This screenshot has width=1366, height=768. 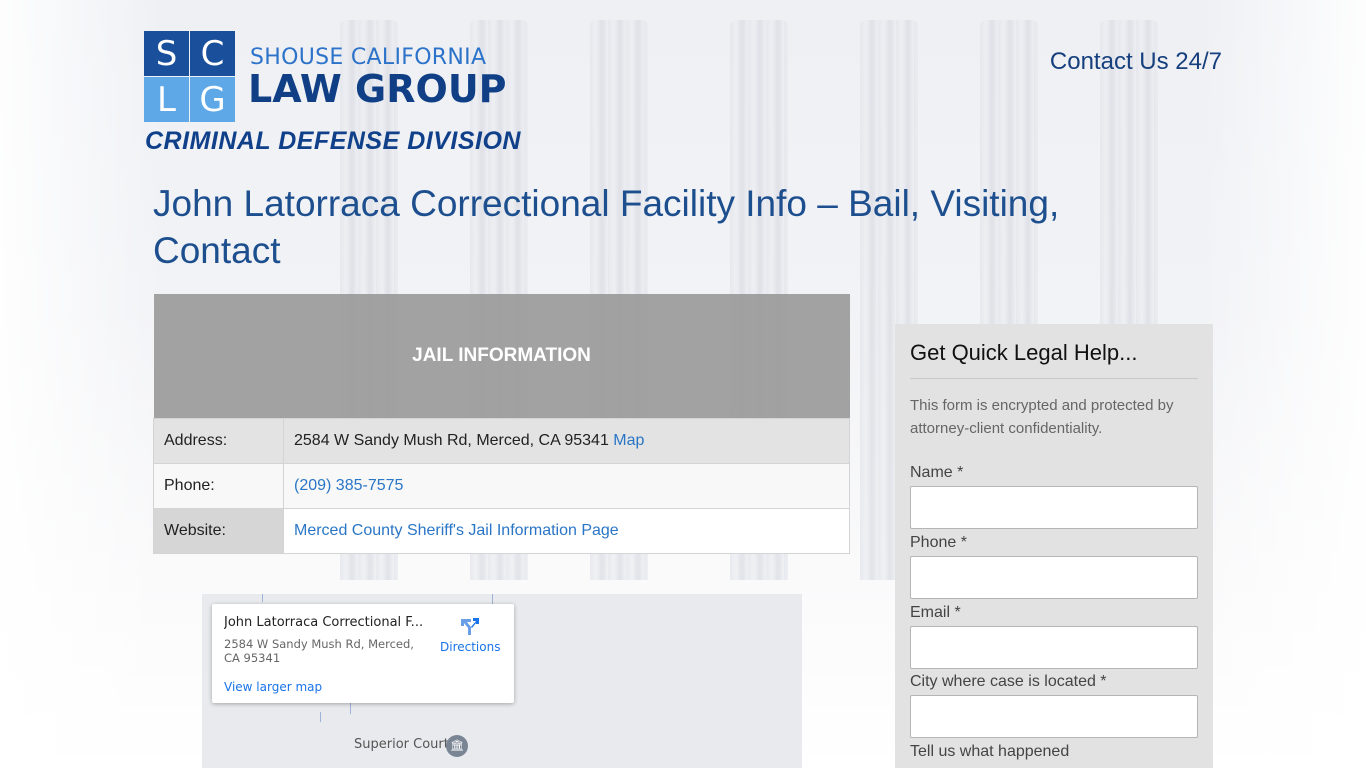 I want to click on address-label: Address:, so click(x=218, y=440).